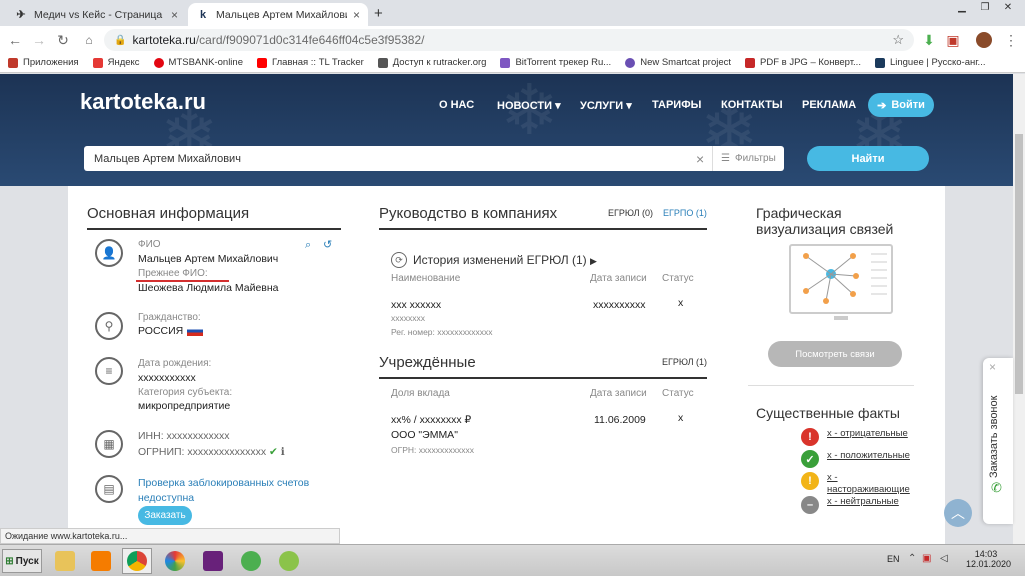 Image resolution: width=1025 pixels, height=576 pixels. Describe the element at coordinates (262, 62) in the screenshot. I see `youtube-icon` at that location.